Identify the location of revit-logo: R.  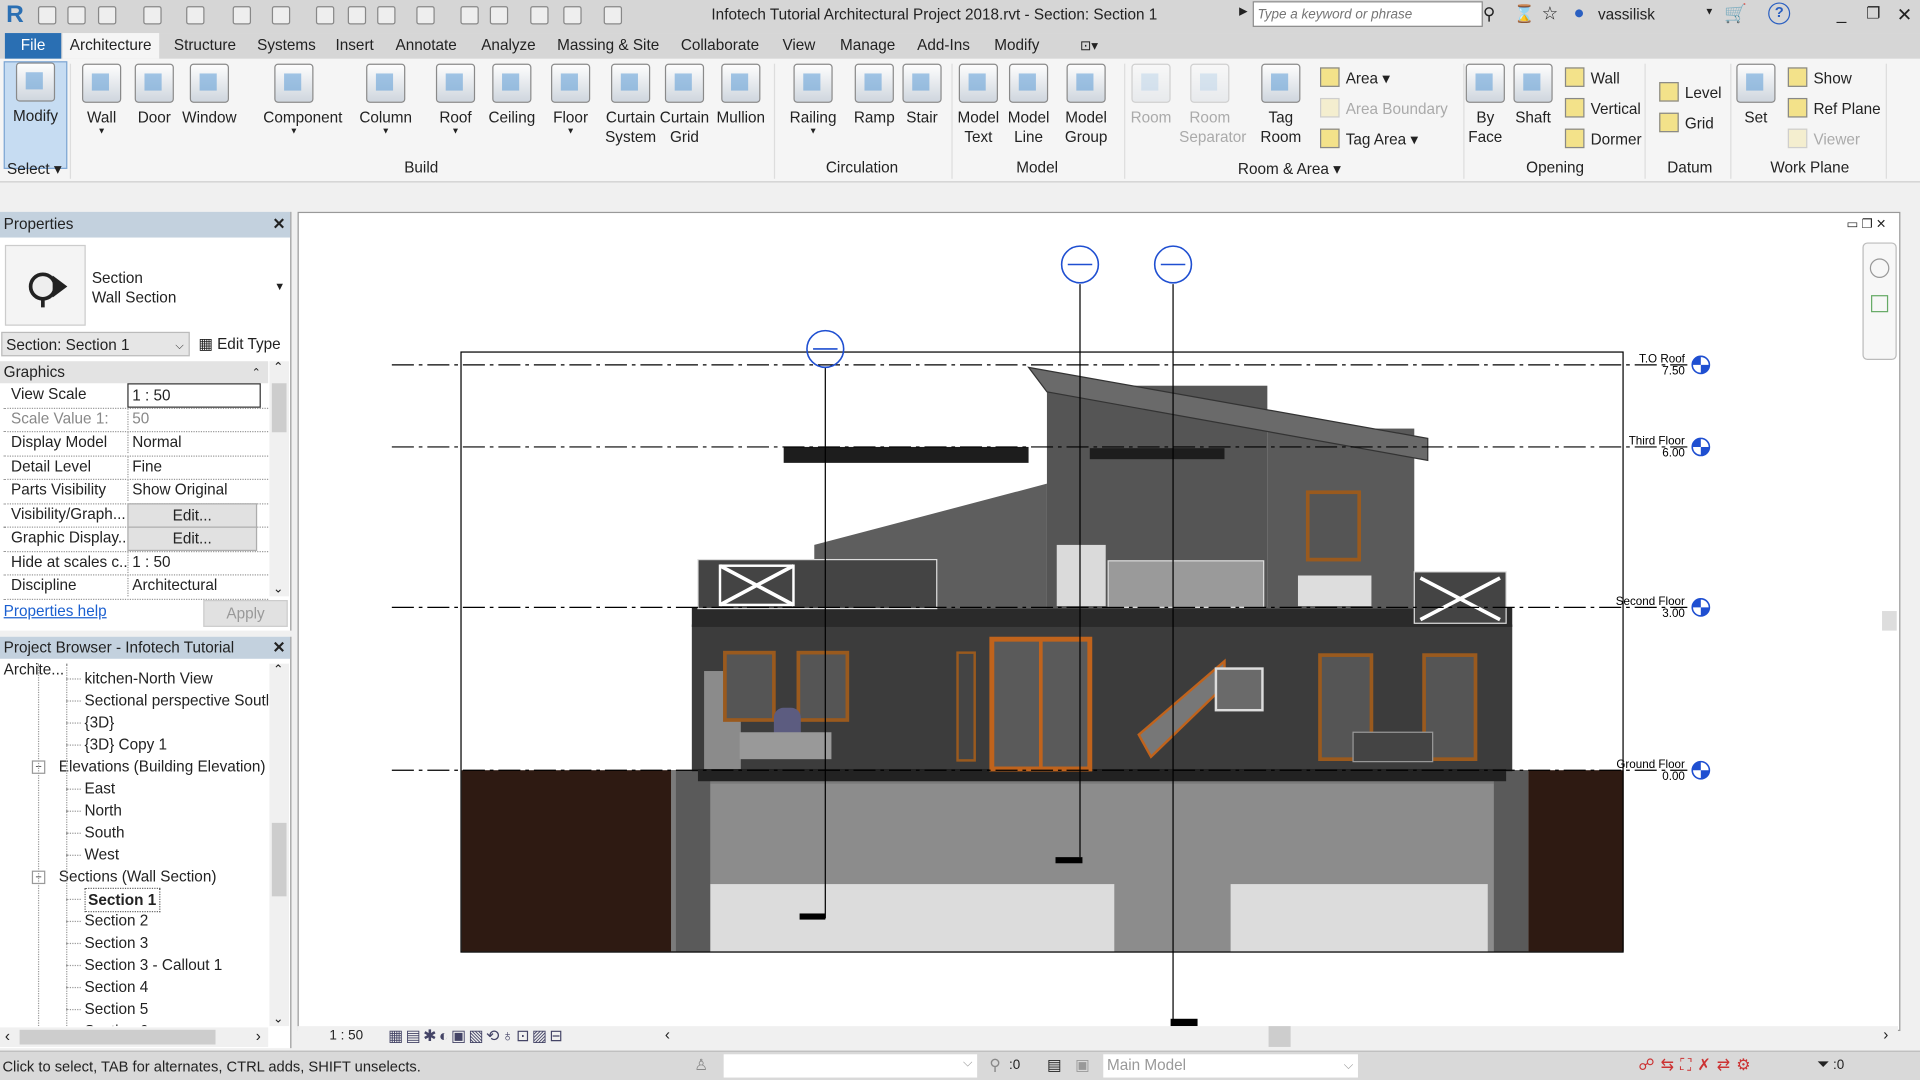
(15, 15).